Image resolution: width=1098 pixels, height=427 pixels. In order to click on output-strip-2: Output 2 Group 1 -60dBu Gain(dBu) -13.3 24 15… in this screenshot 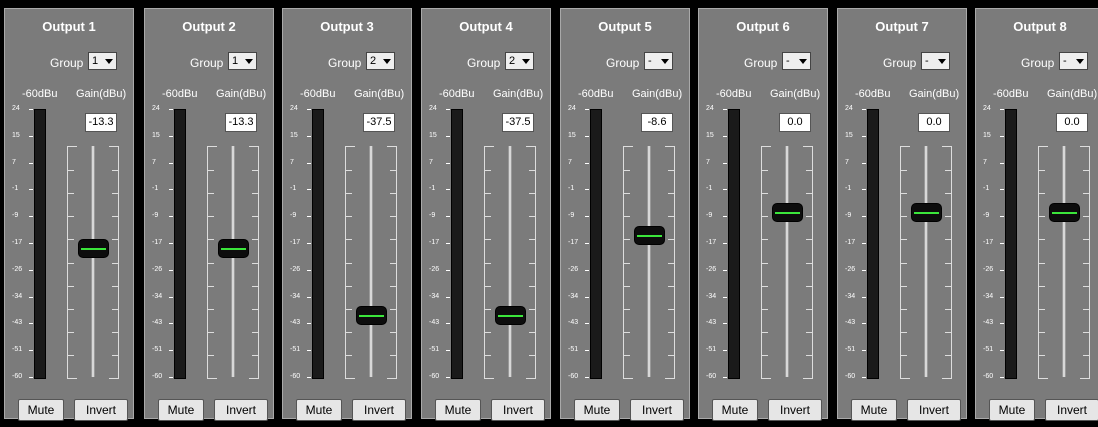, I will do `click(209, 214)`.